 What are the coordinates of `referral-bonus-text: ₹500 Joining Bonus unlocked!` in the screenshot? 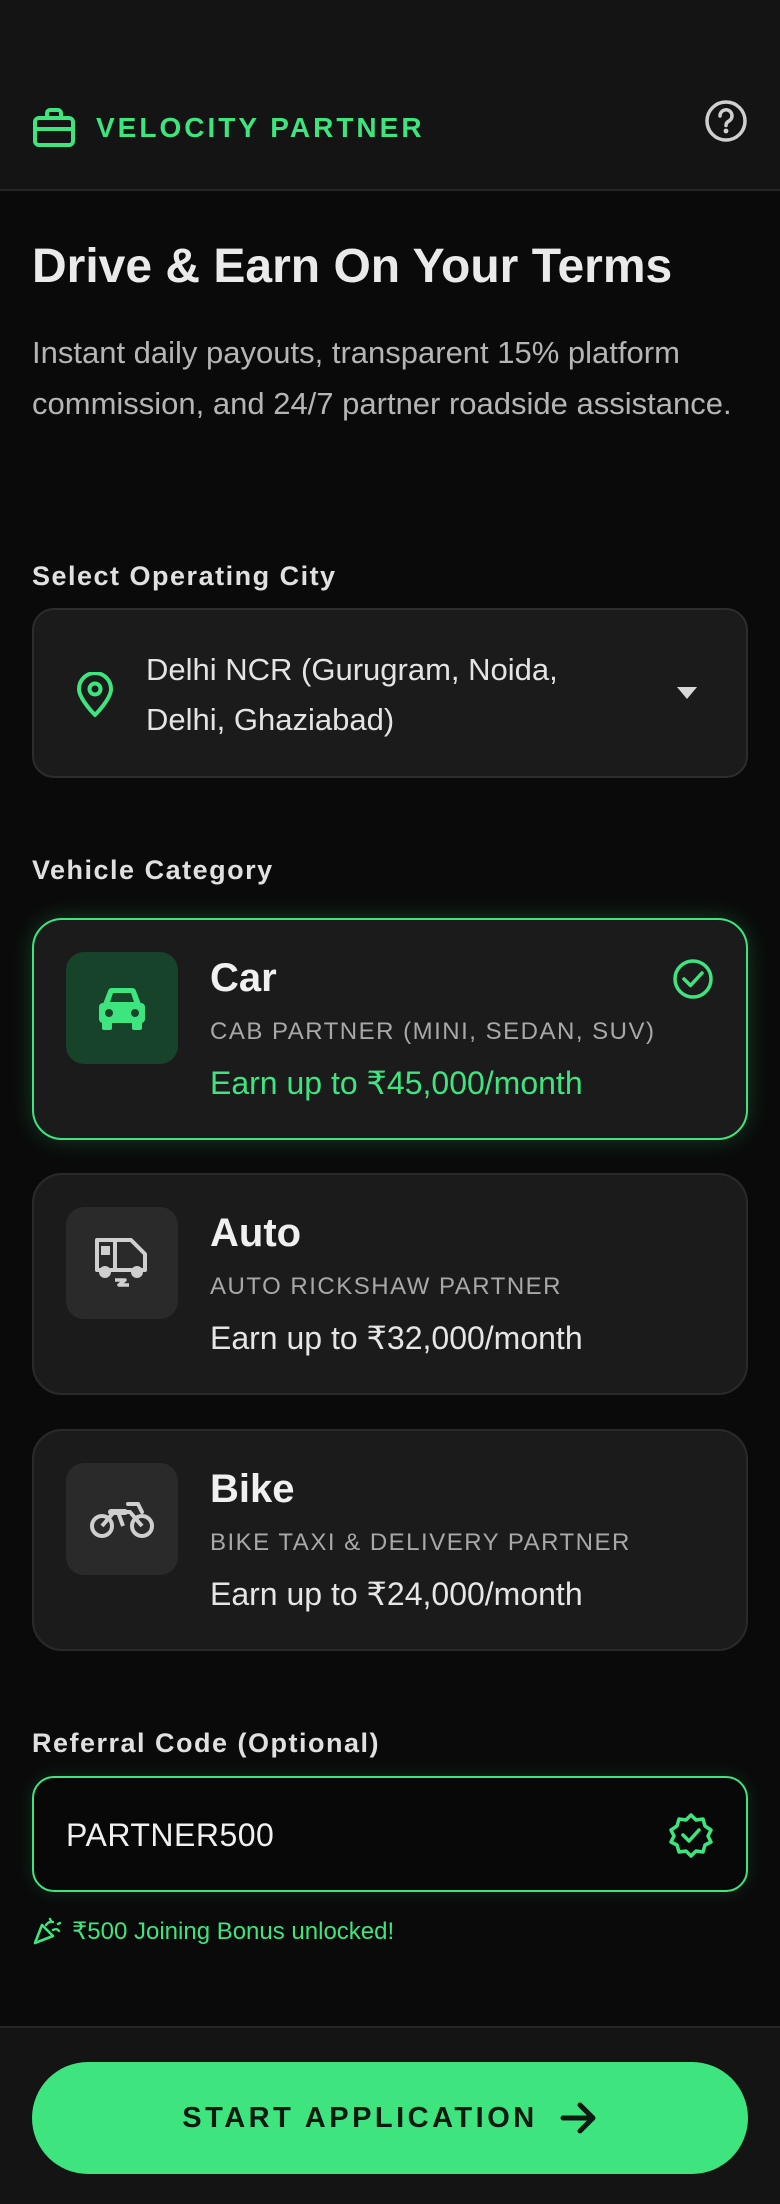 It's located at (233, 1931).